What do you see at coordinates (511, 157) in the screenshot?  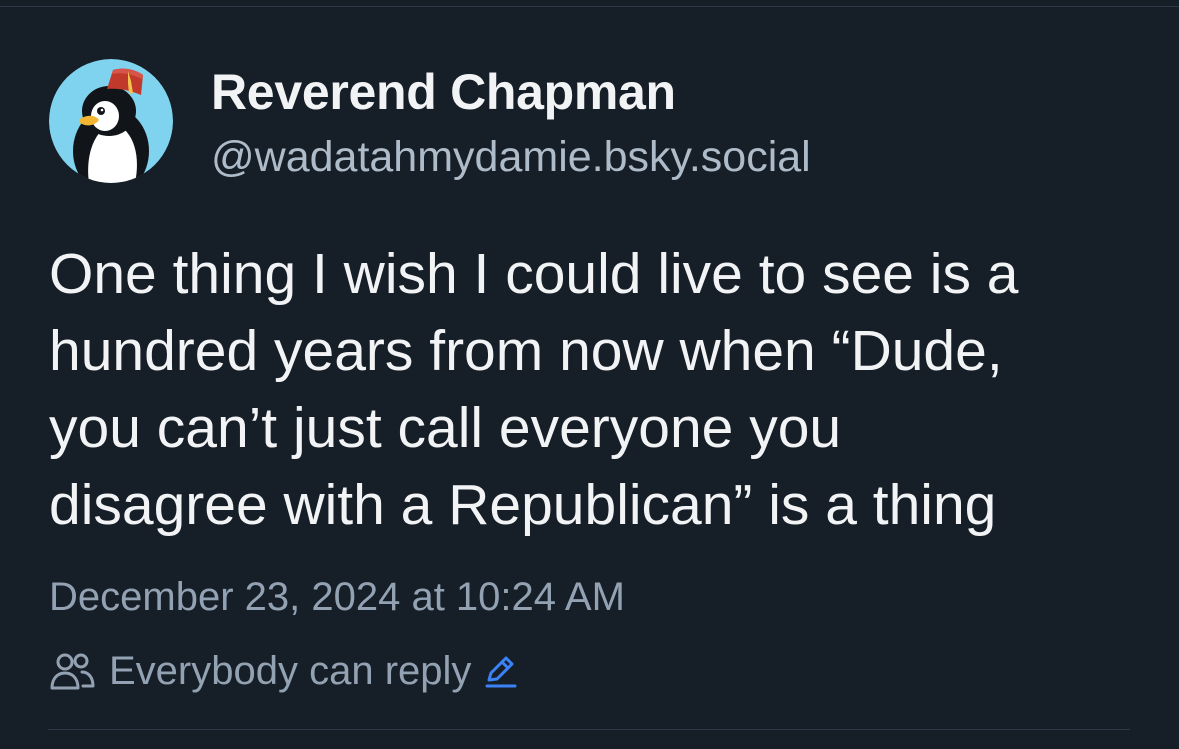 I see `author-handle: @wadatahmydamie.bsky.social` at bounding box center [511, 157].